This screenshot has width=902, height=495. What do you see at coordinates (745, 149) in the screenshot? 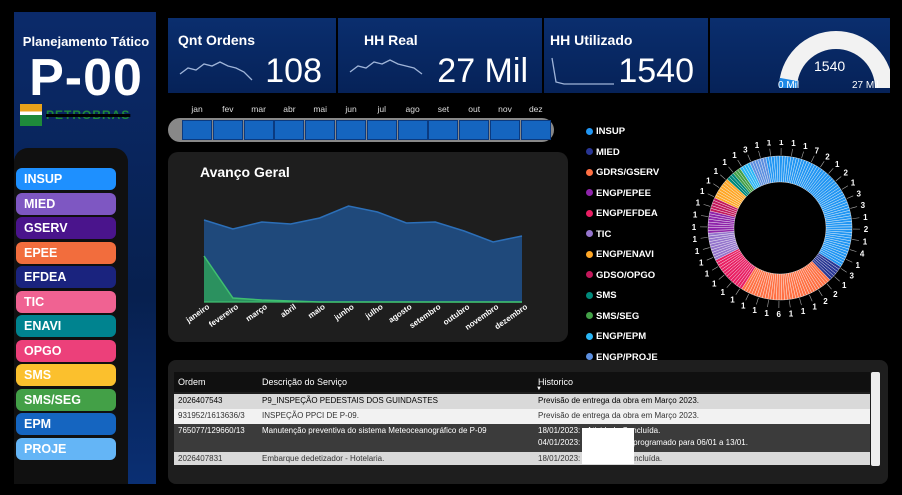
I see `donut-data-label: 3` at bounding box center [745, 149].